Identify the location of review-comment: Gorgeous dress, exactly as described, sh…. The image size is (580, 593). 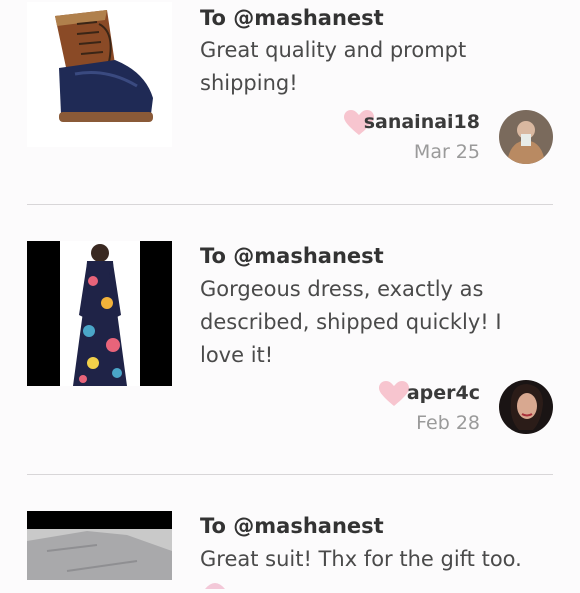
(351, 322).